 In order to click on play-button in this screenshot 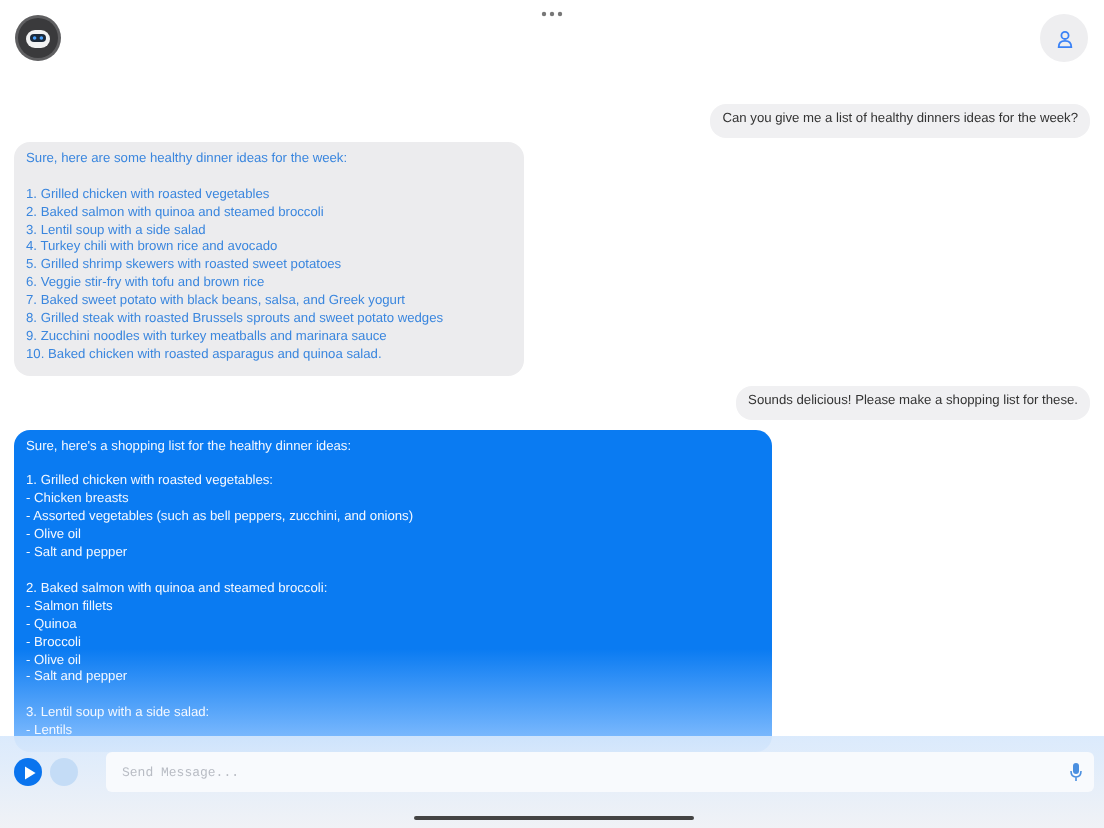, I will do `click(28, 772)`.